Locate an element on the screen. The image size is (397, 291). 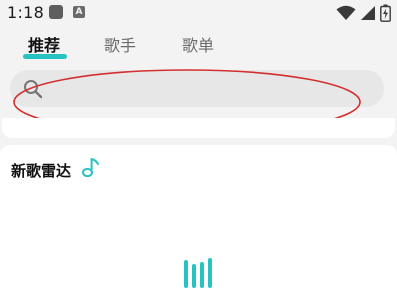
tab-recommend: 推荐 is located at coordinates (44, 44).